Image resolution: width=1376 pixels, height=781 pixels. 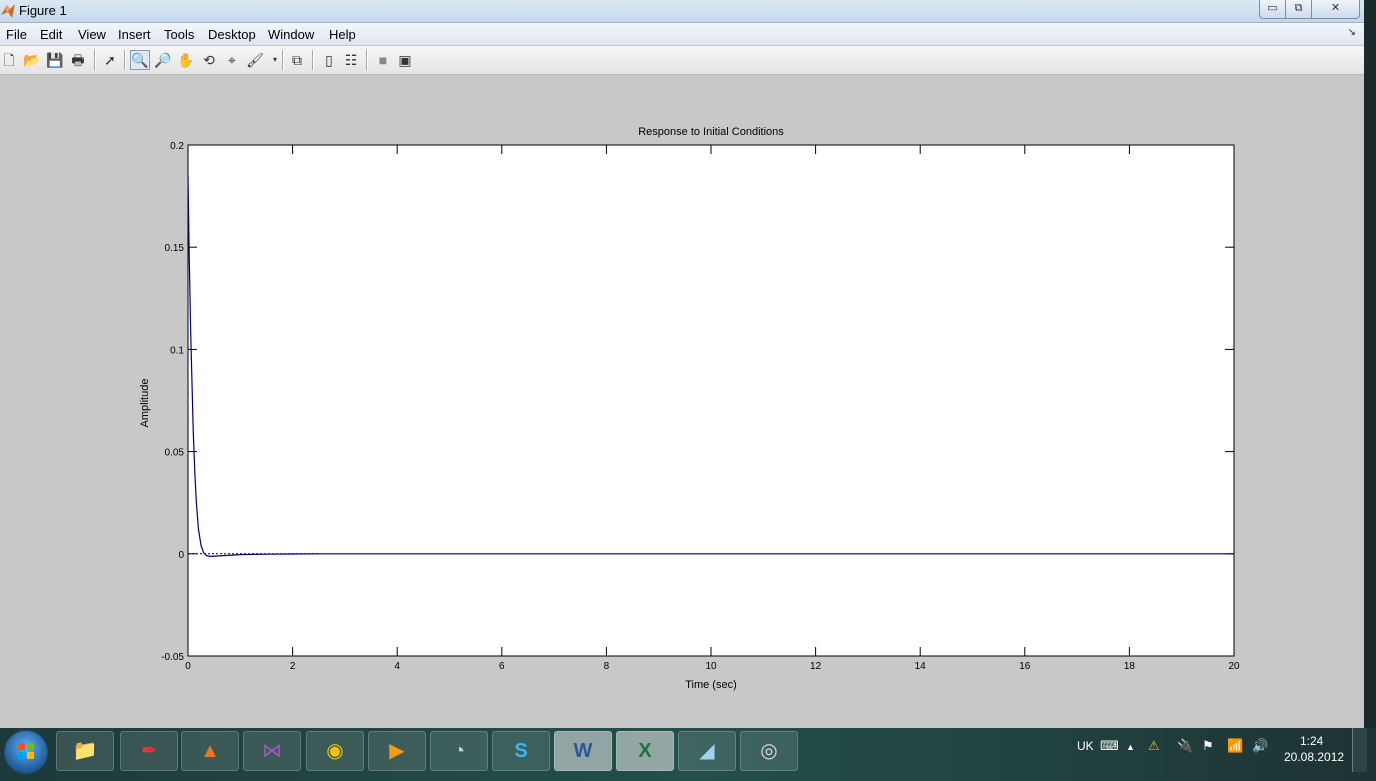 I want to click on dock-arrow-icon: ↘, so click(x=1352, y=32).